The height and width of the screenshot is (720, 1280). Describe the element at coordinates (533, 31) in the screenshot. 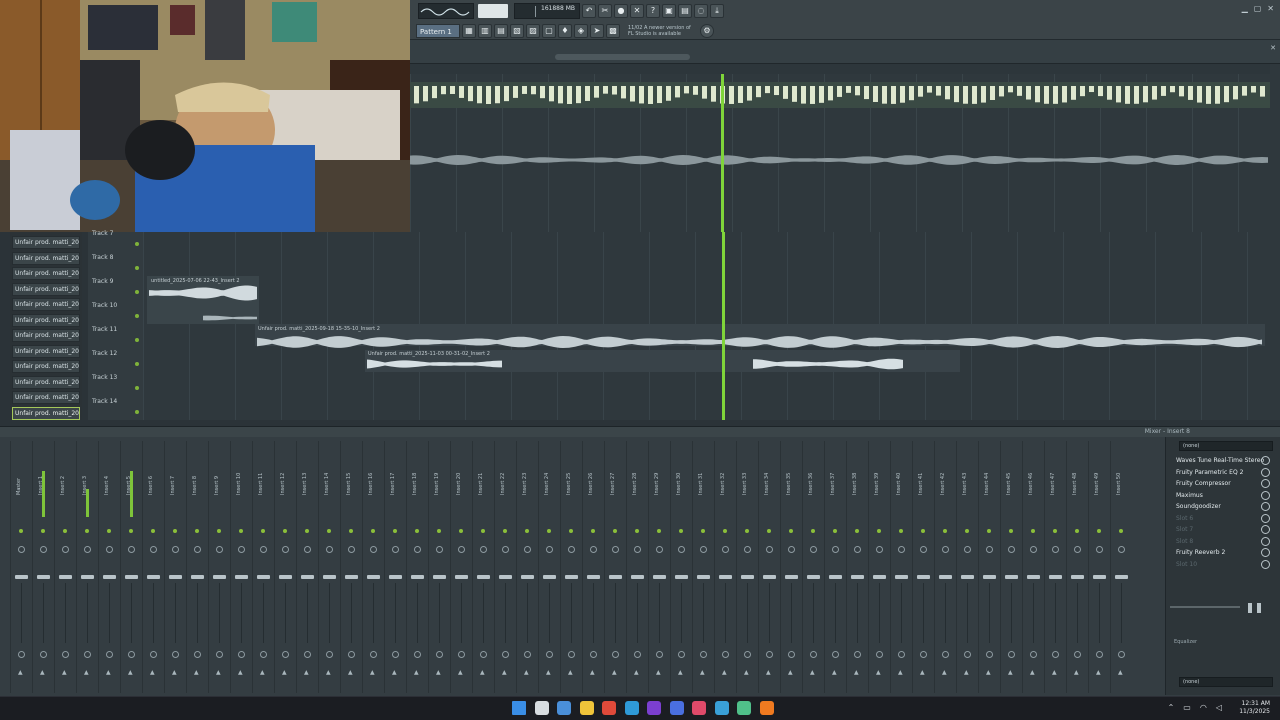

I see `tool-button-5: ▨` at that location.